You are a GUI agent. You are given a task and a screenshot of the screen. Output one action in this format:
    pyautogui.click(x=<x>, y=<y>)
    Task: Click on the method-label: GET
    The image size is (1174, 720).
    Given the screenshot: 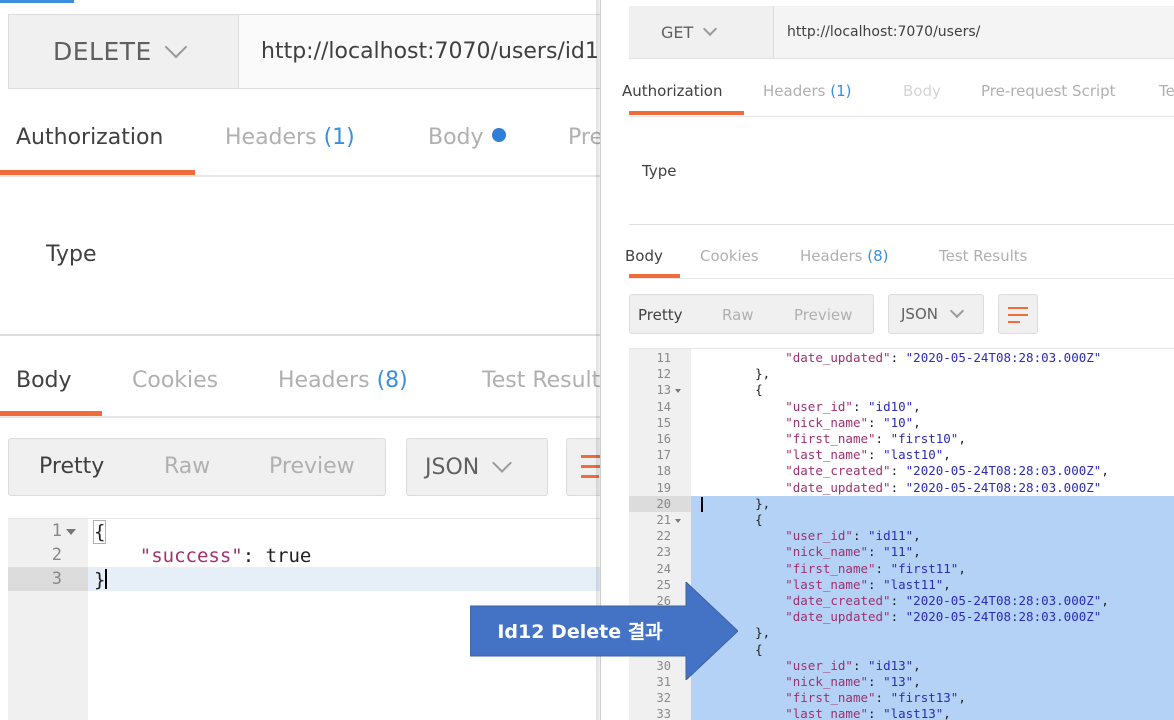 What is the action you would take?
    pyautogui.click(x=677, y=32)
    